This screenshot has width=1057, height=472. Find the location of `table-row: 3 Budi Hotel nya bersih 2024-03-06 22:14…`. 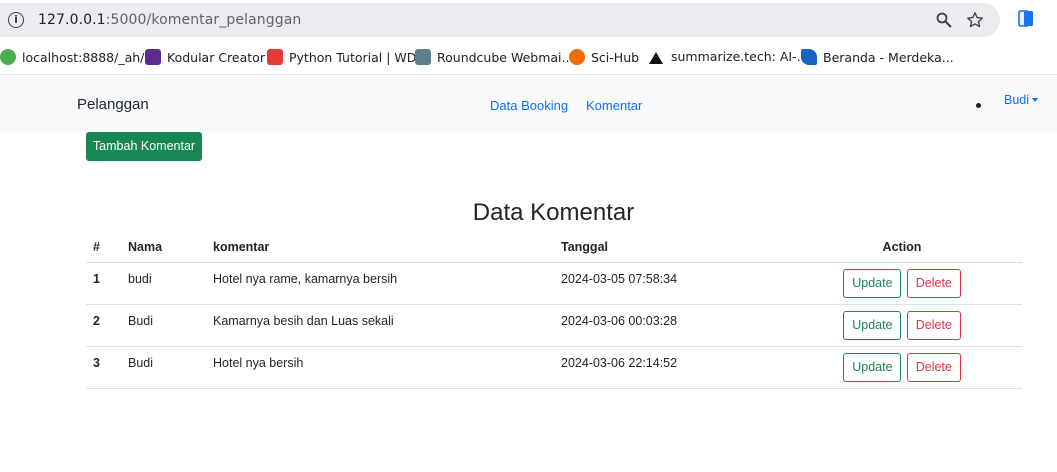

table-row: 3 Budi Hotel nya bersih 2024-03-06 22:14… is located at coordinates (554, 367).